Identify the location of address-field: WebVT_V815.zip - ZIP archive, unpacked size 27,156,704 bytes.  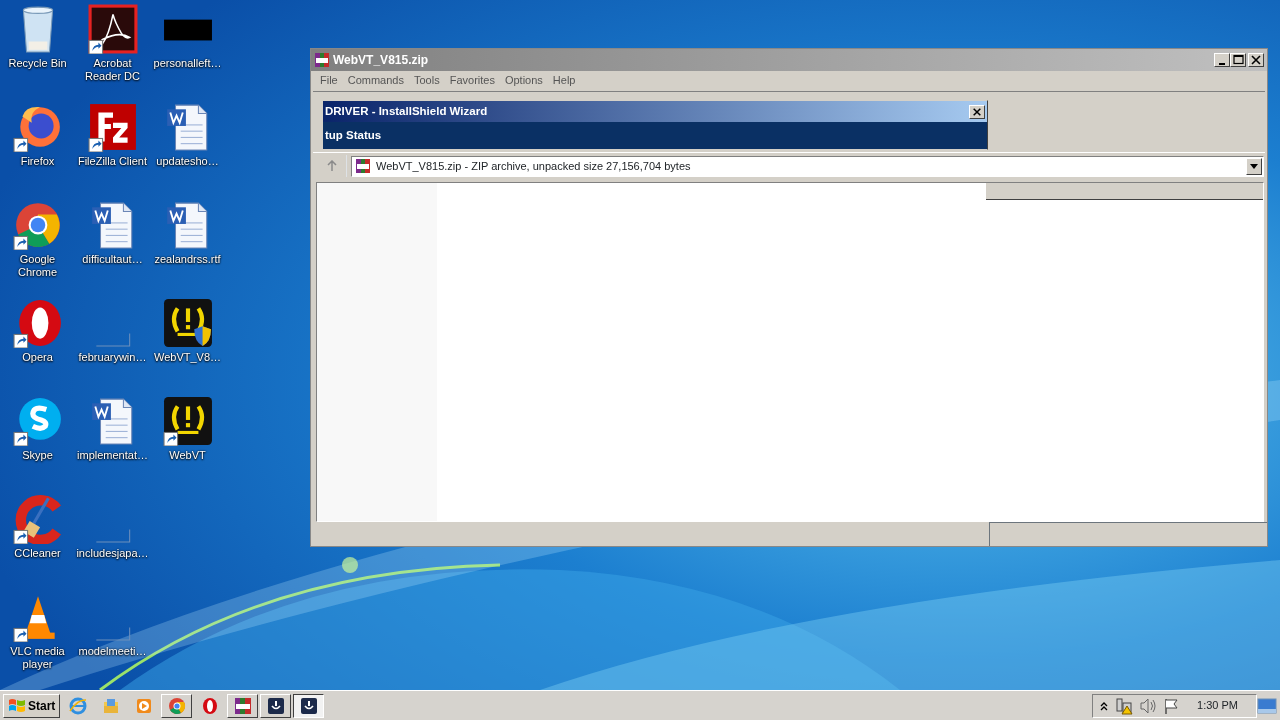
(807, 166).